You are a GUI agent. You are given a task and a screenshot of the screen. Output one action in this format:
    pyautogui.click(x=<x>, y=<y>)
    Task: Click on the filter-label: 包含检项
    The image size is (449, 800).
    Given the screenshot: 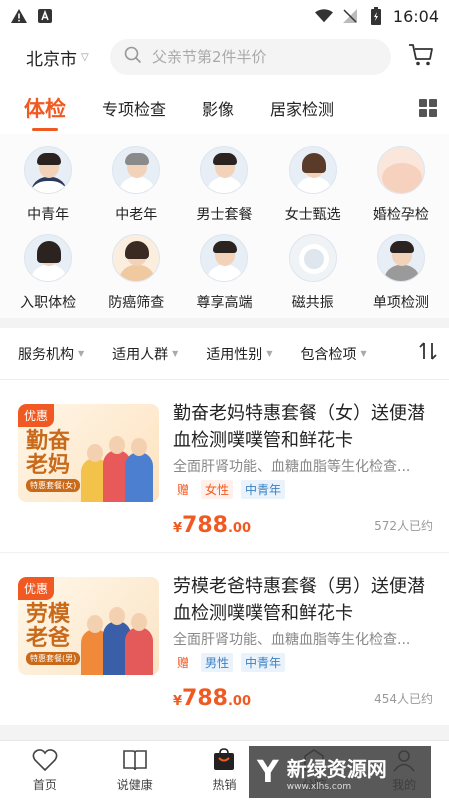 What is the action you would take?
    pyautogui.click(x=328, y=354)
    